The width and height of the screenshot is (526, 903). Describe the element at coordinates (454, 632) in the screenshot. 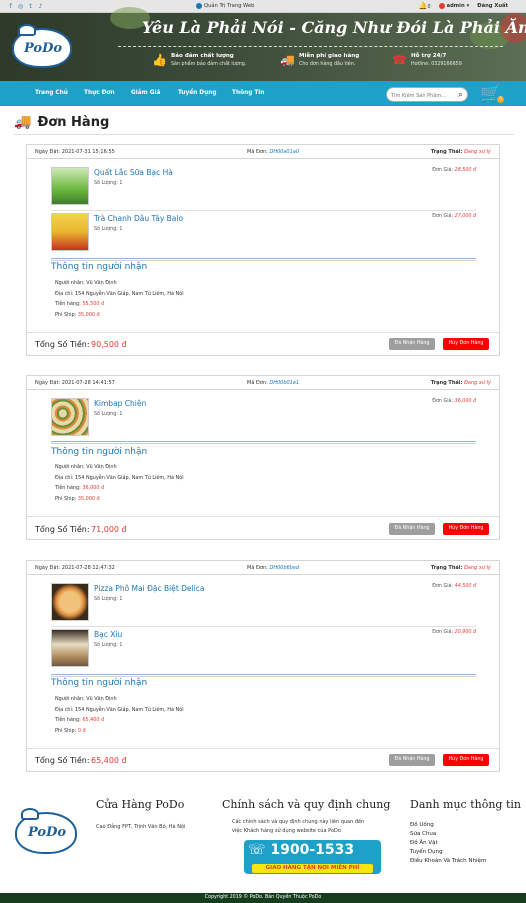

I see `product-price: Đơn Giá: 20,900 đ` at that location.